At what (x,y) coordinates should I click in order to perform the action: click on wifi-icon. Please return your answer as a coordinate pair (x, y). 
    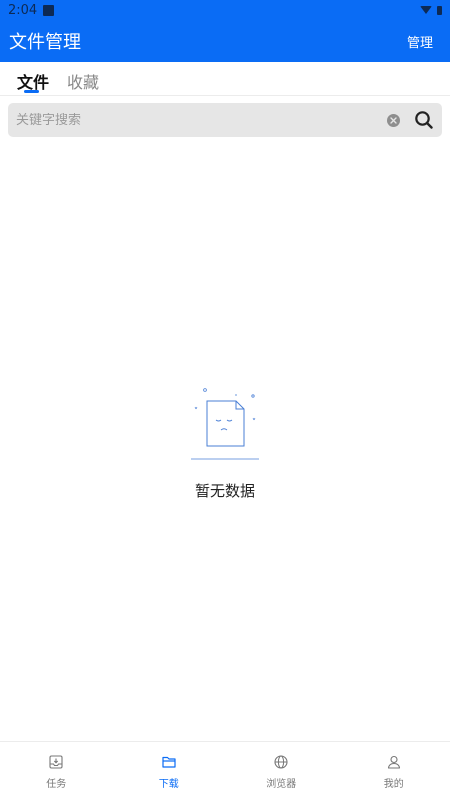
    Looking at the image, I should click on (426, 10).